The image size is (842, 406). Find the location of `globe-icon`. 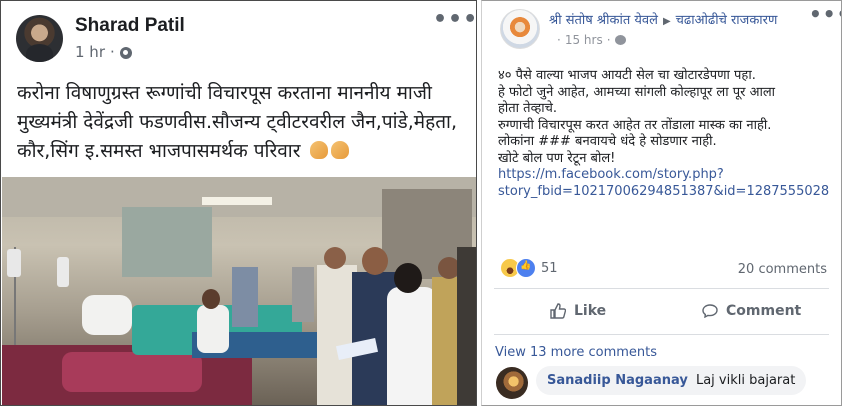

globe-icon is located at coordinates (125, 53).